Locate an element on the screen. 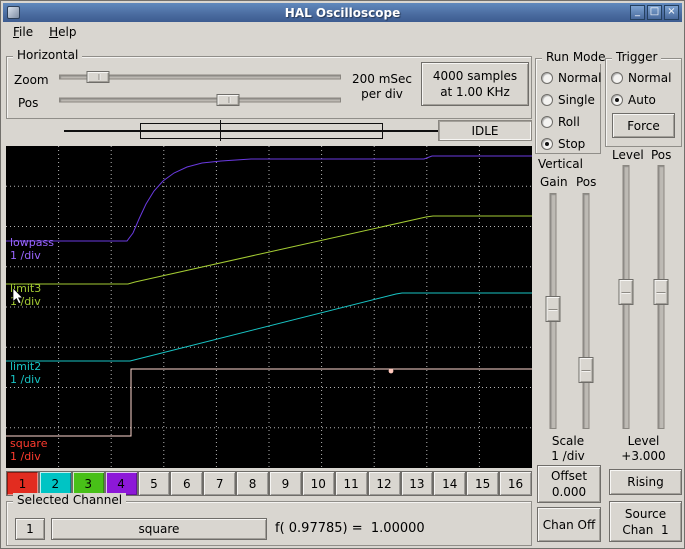 The height and width of the screenshot is (549, 685). chan-off-button: Chan Off is located at coordinates (569, 524).